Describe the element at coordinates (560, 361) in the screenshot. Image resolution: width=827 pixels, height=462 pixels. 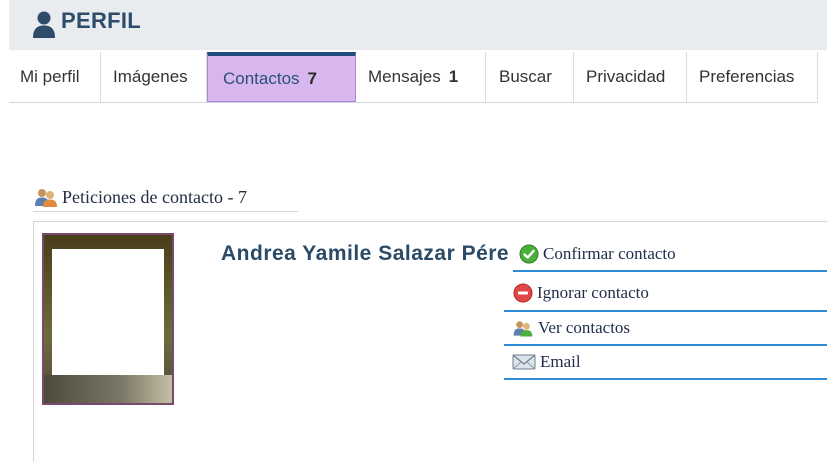
I see `action-label: Email` at that location.